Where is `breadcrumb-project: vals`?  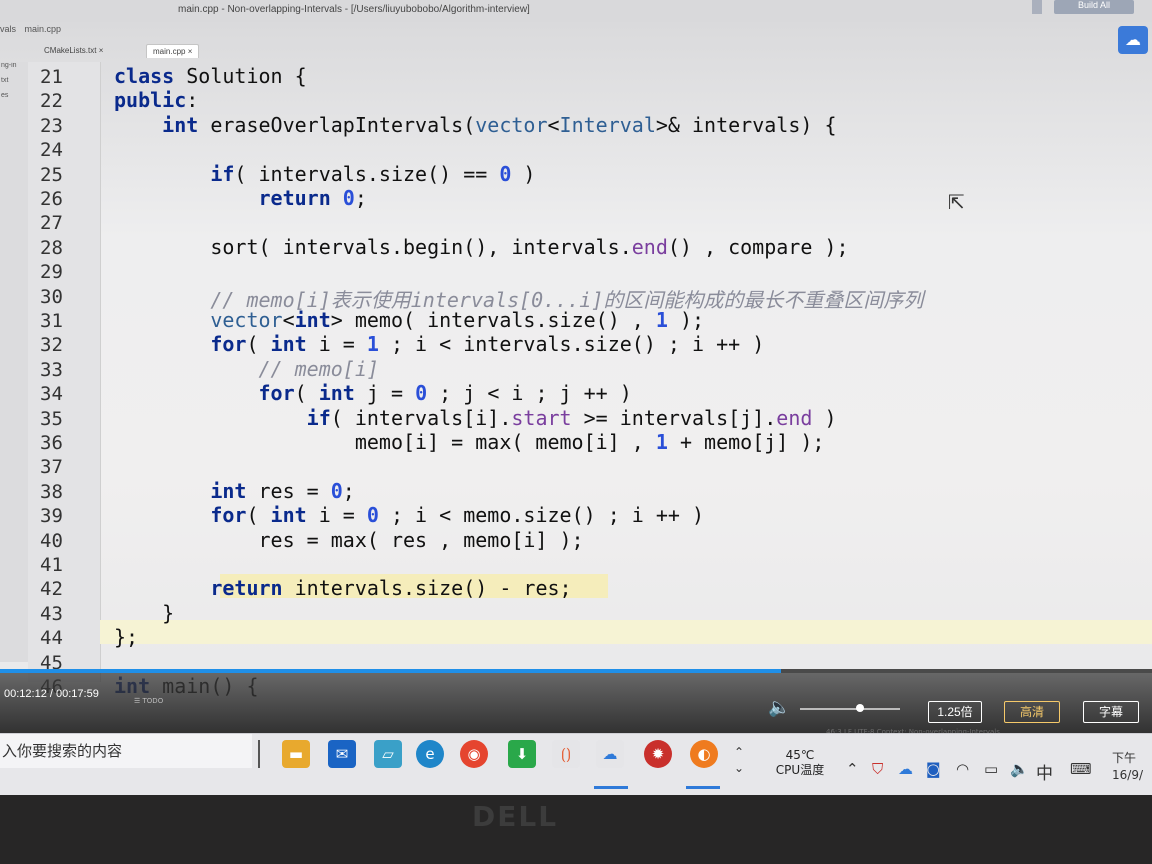 breadcrumb-project: vals is located at coordinates (8, 29).